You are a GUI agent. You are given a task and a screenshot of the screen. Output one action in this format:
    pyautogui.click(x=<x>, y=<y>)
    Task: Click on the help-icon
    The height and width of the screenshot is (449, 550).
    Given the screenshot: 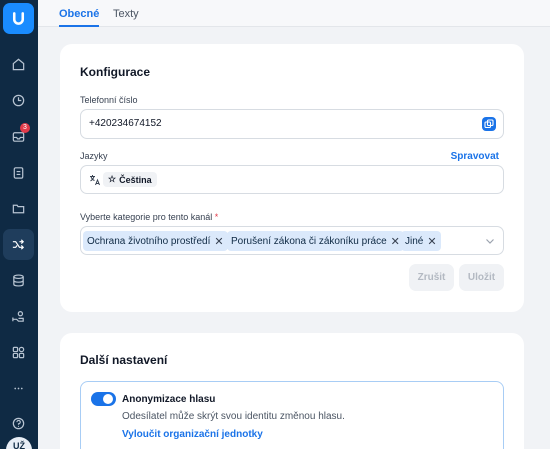 What is the action you would take?
    pyautogui.click(x=18, y=423)
    